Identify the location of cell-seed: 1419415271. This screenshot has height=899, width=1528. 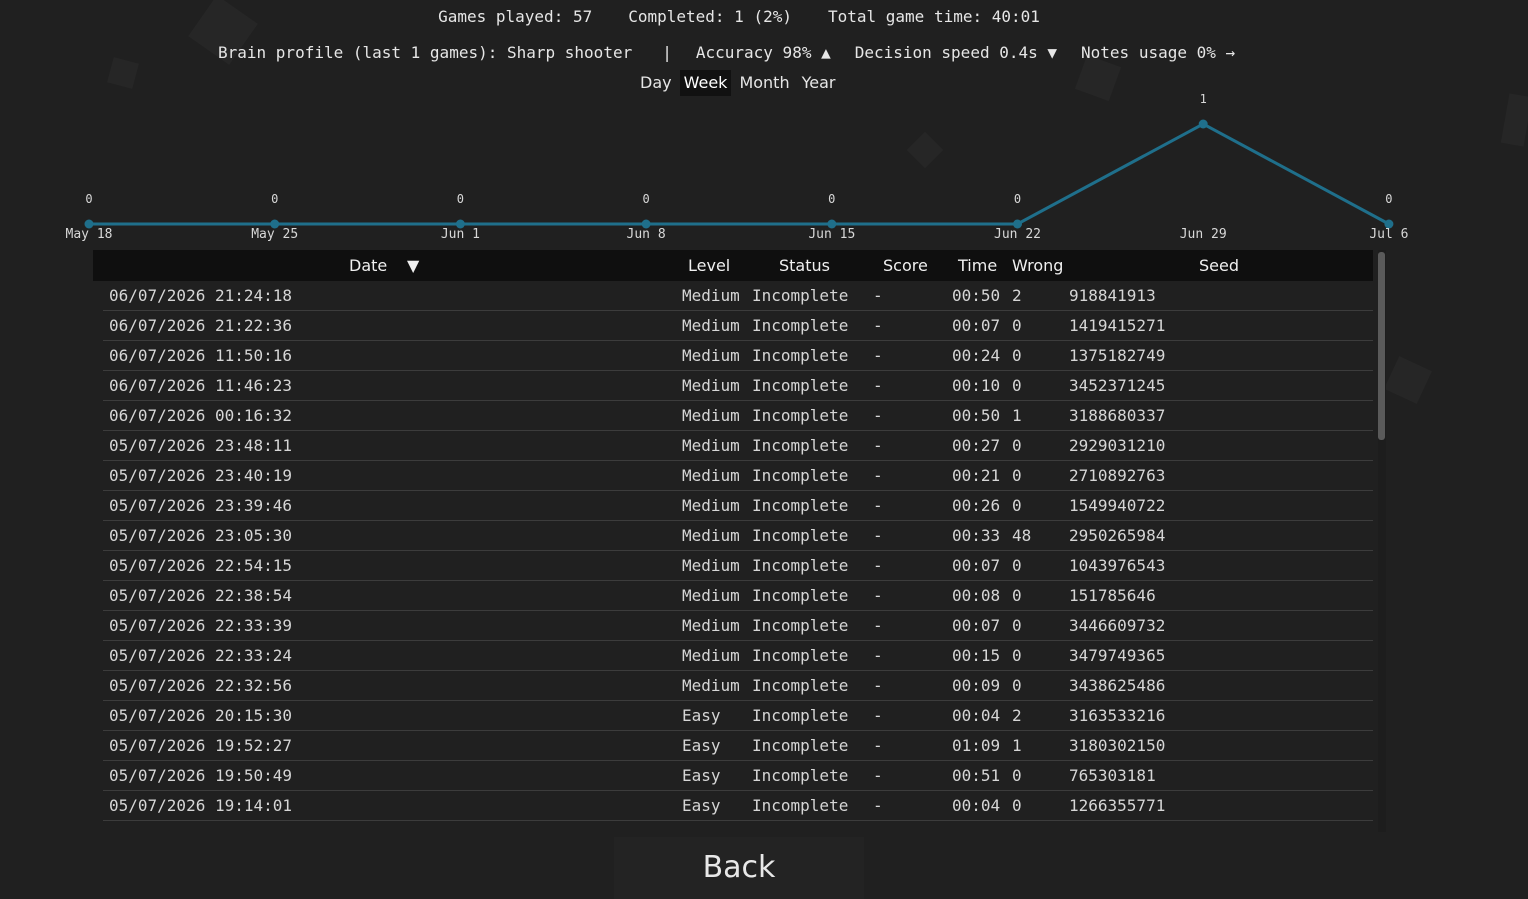
(1117, 325).